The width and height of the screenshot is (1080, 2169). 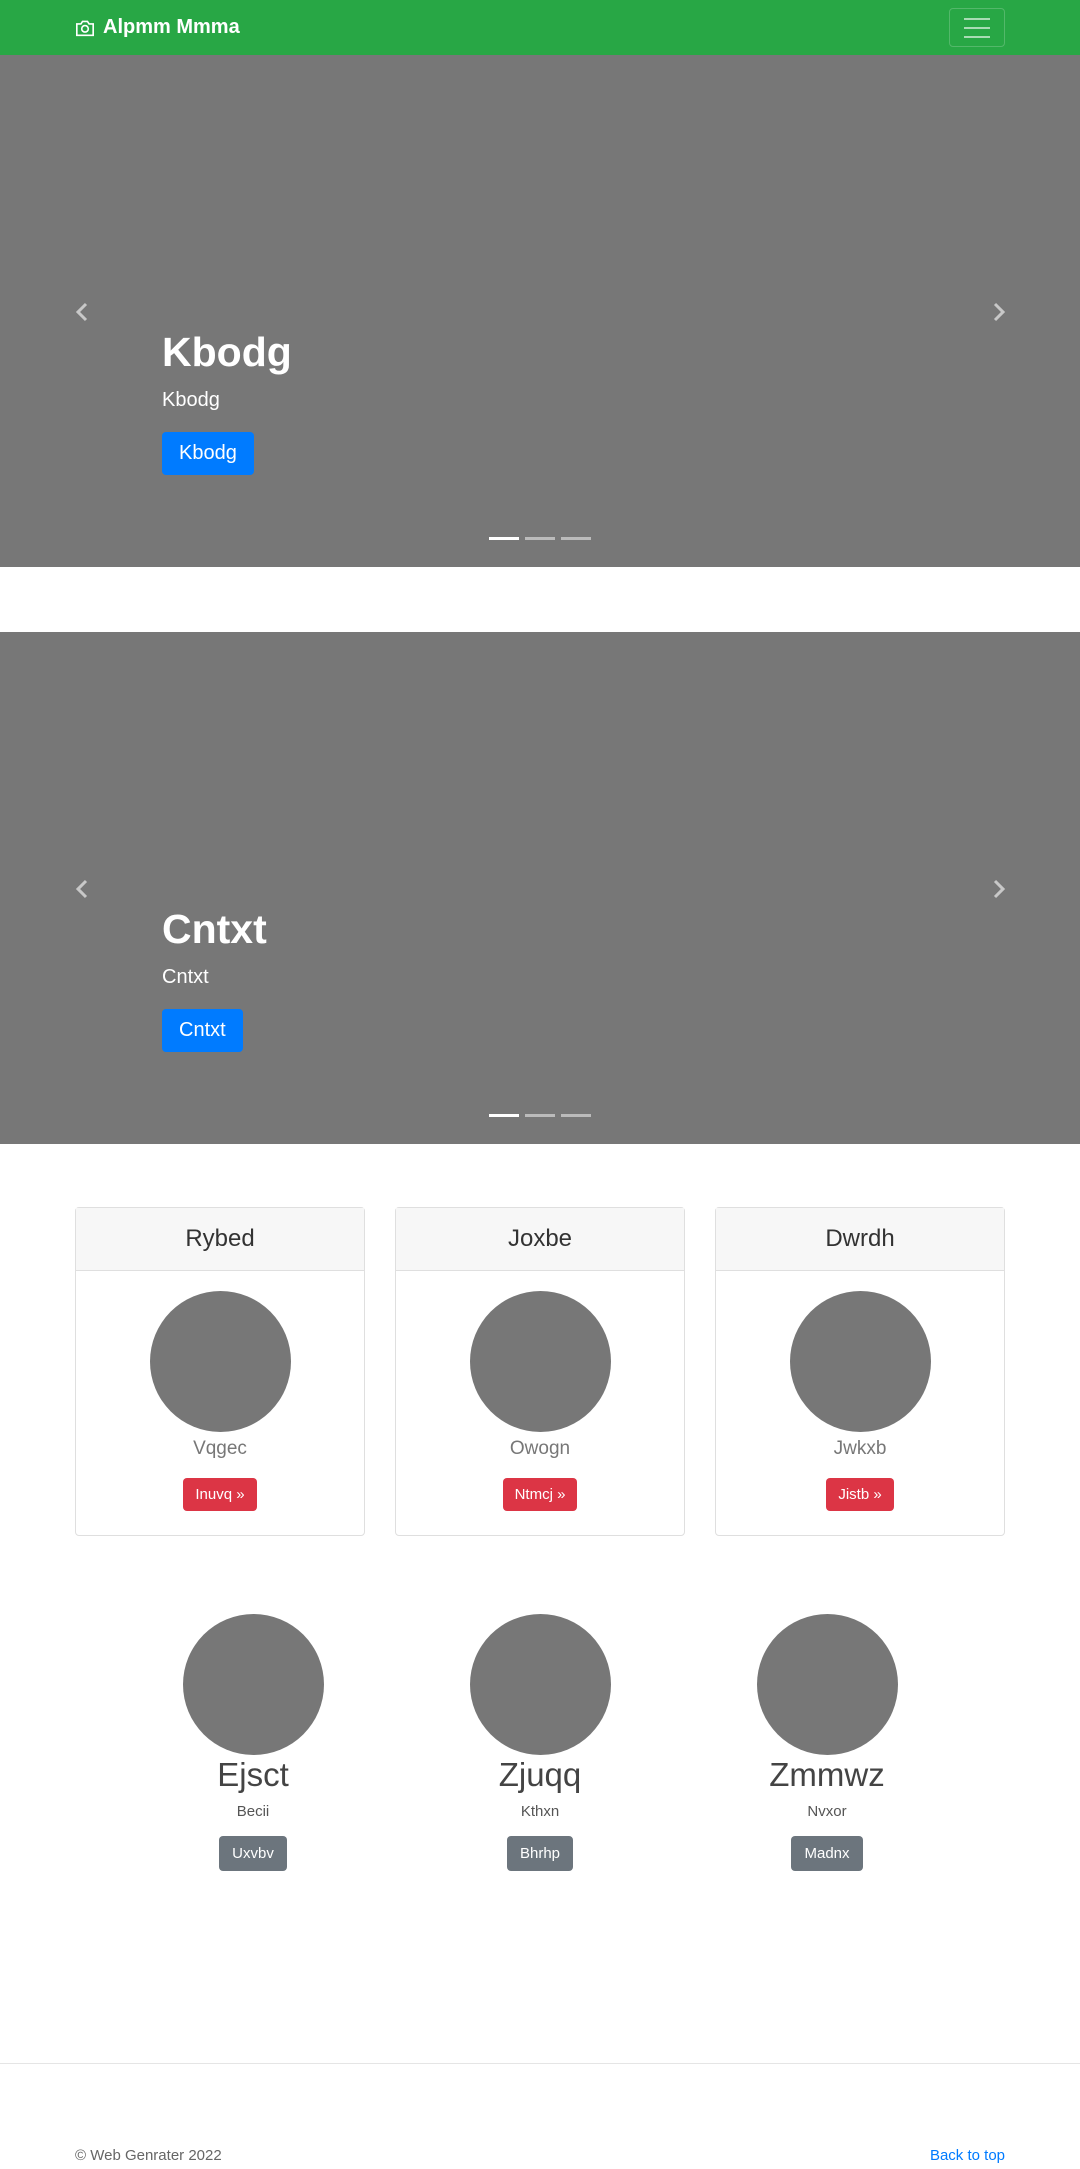 What do you see at coordinates (202, 1031) in the screenshot?
I see `carousel-cta-button: Cntxt` at bounding box center [202, 1031].